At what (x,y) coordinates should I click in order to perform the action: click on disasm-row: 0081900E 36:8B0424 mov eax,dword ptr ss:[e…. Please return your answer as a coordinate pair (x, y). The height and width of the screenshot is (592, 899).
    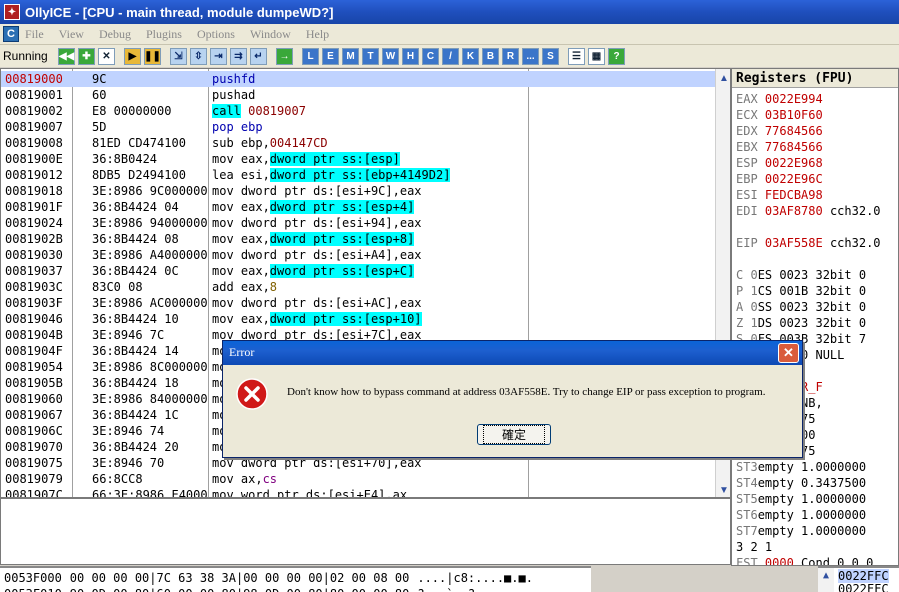
    Looking at the image, I should click on (358, 159).